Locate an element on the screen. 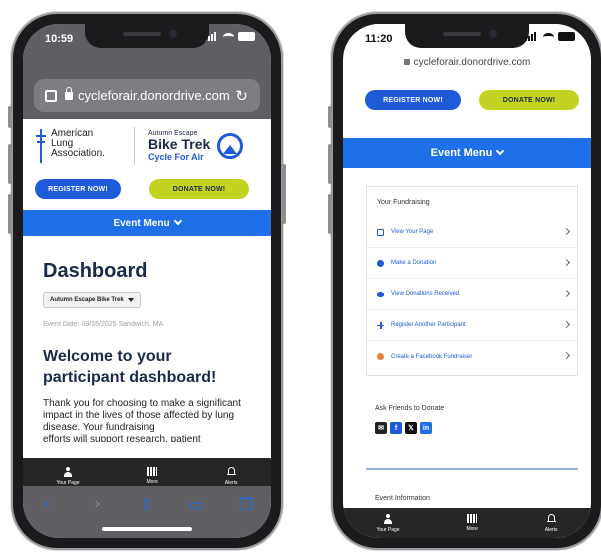 The height and width of the screenshot is (554, 601). event-information-heading: Event Information is located at coordinates (402, 498).